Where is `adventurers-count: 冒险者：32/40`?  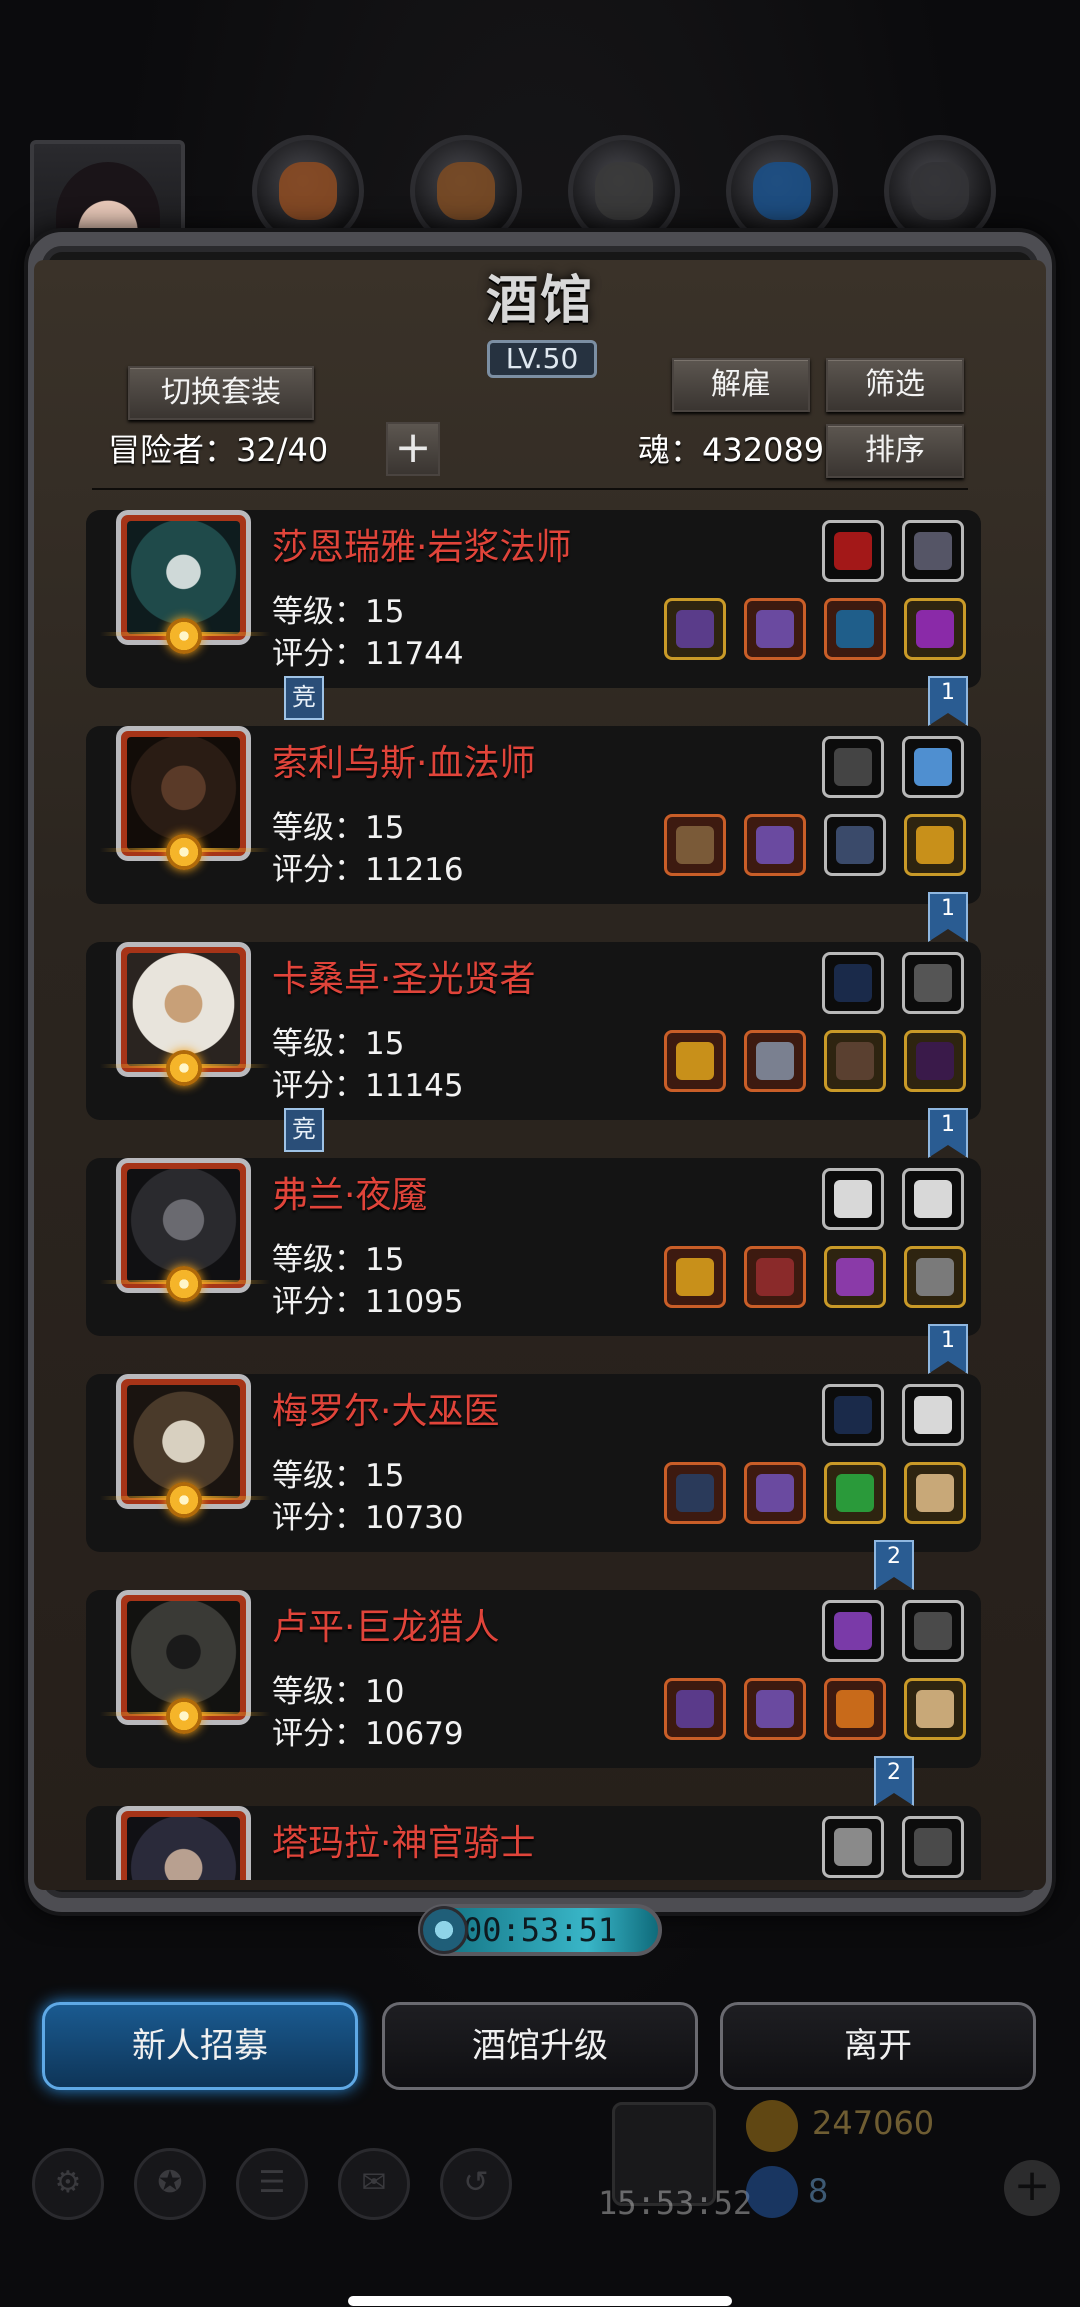 adventurers-count: 冒险者：32/40 is located at coordinates (218, 450).